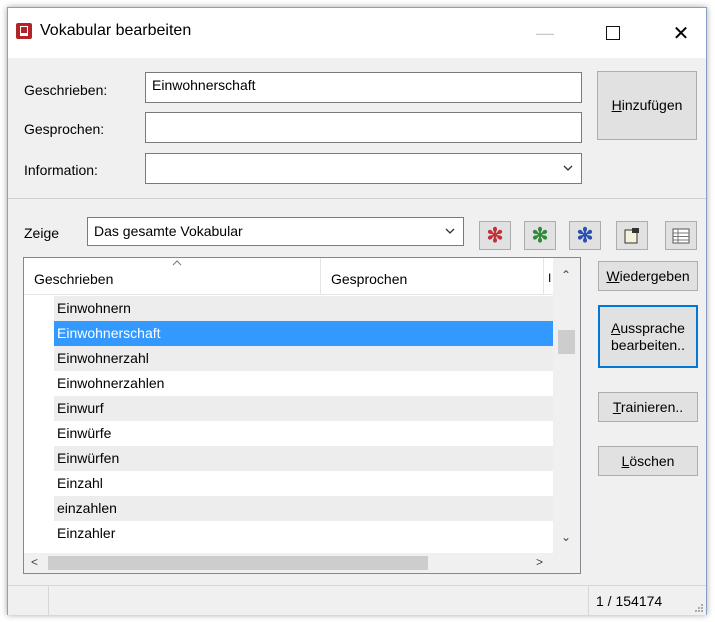 This screenshot has height=622, width=715. What do you see at coordinates (34, 562) in the screenshot?
I see `scroll-left-icon: <` at bounding box center [34, 562].